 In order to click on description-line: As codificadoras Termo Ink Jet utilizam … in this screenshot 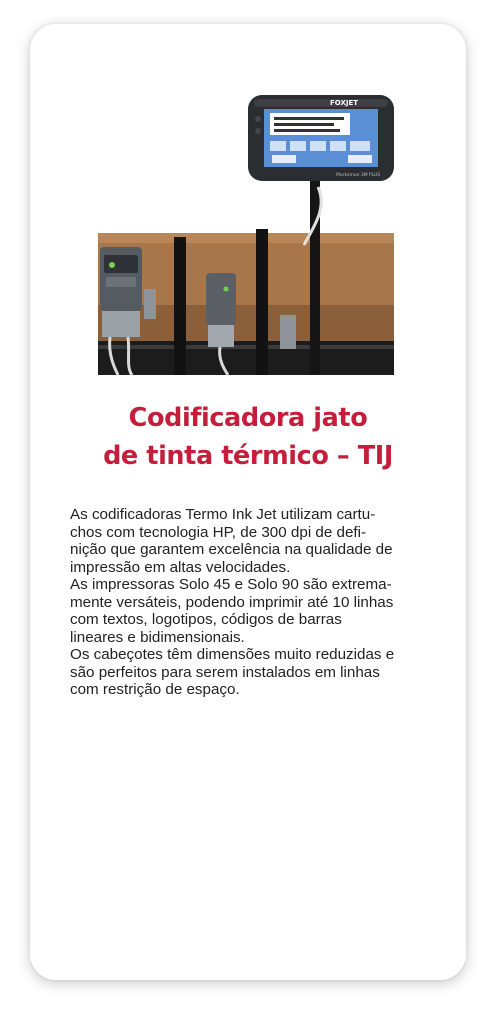, I will do `click(223, 514)`.